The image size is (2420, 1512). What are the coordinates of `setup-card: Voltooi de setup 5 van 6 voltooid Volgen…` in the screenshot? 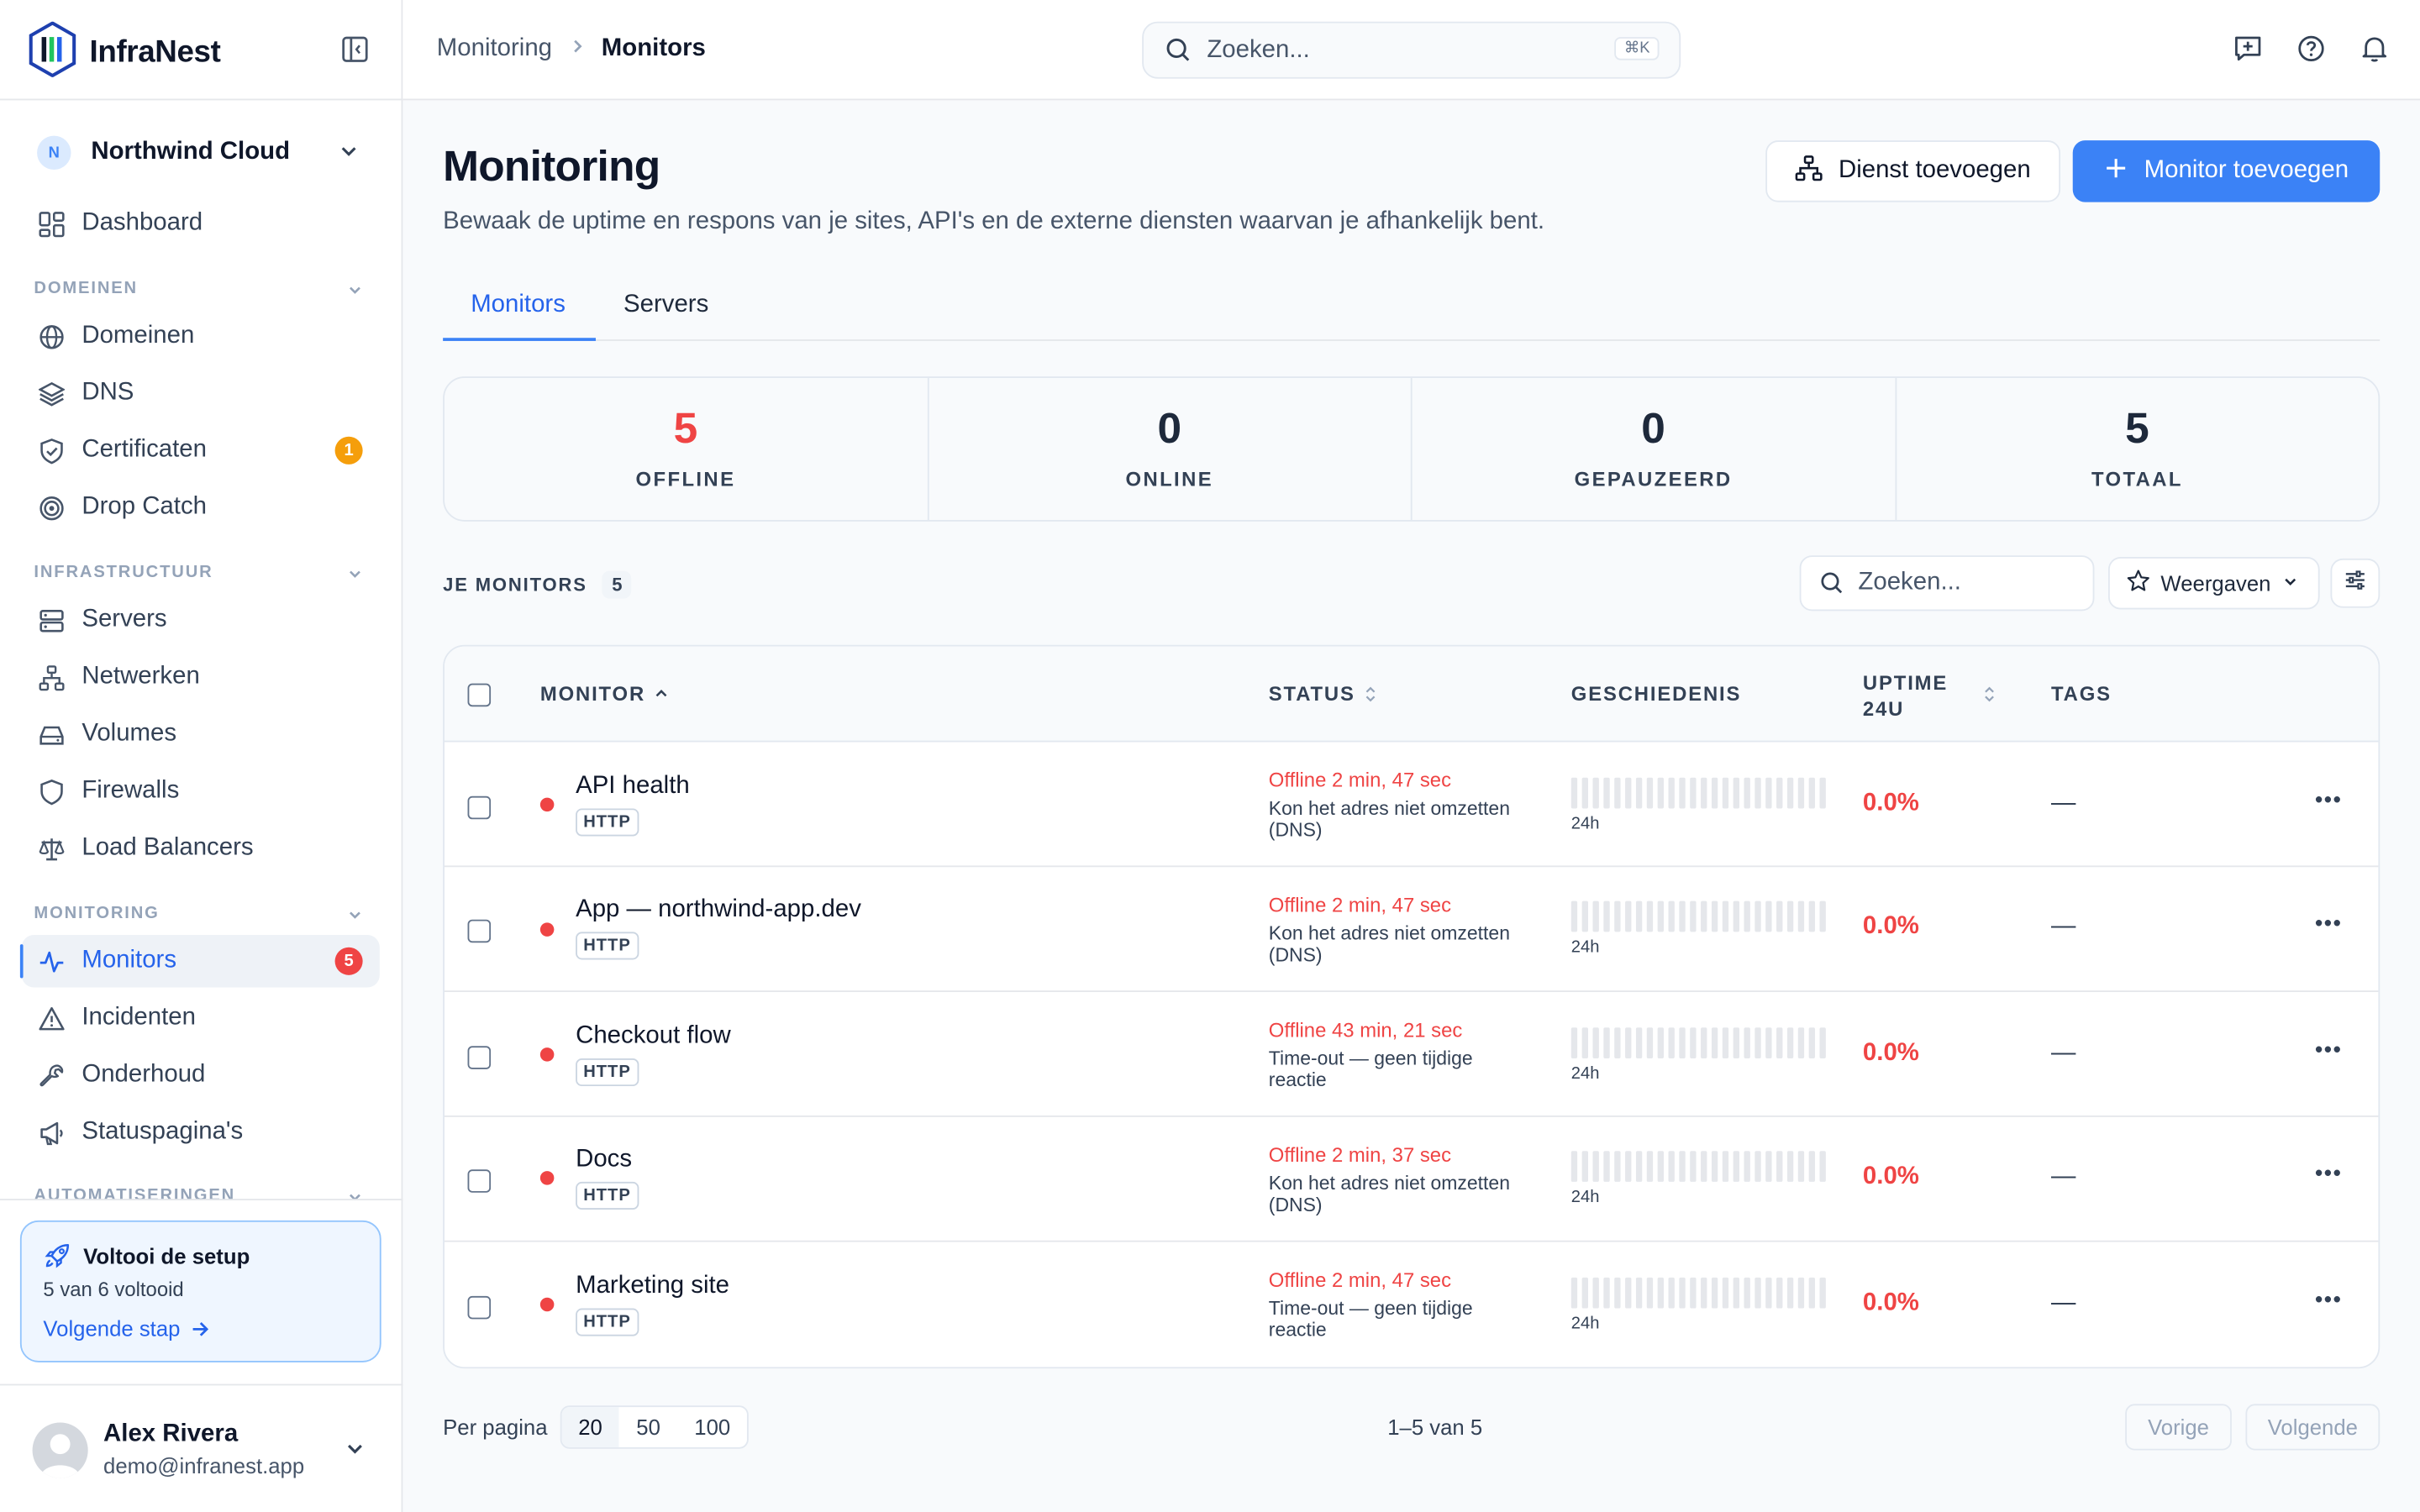 It's located at (200, 1291).